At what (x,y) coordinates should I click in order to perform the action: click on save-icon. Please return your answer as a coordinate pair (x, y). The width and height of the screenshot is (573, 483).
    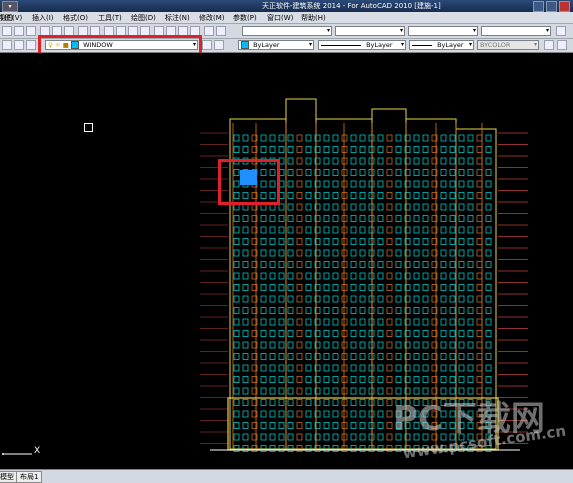
    Looking at the image, I should click on (31, 31).